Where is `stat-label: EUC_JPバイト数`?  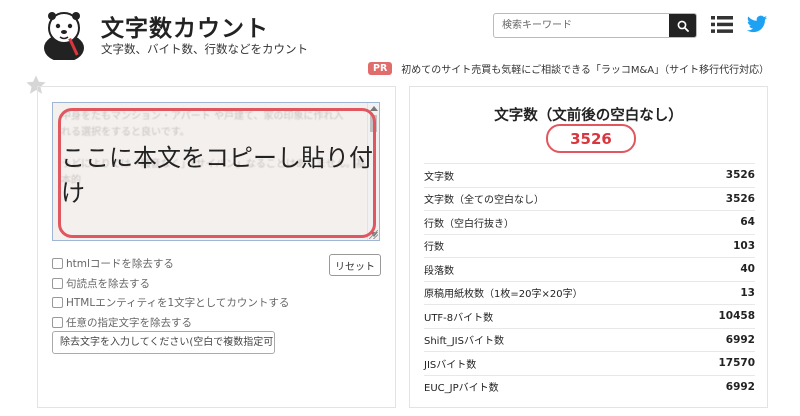 stat-label: EUC_JPバイト数 is located at coordinates (461, 389).